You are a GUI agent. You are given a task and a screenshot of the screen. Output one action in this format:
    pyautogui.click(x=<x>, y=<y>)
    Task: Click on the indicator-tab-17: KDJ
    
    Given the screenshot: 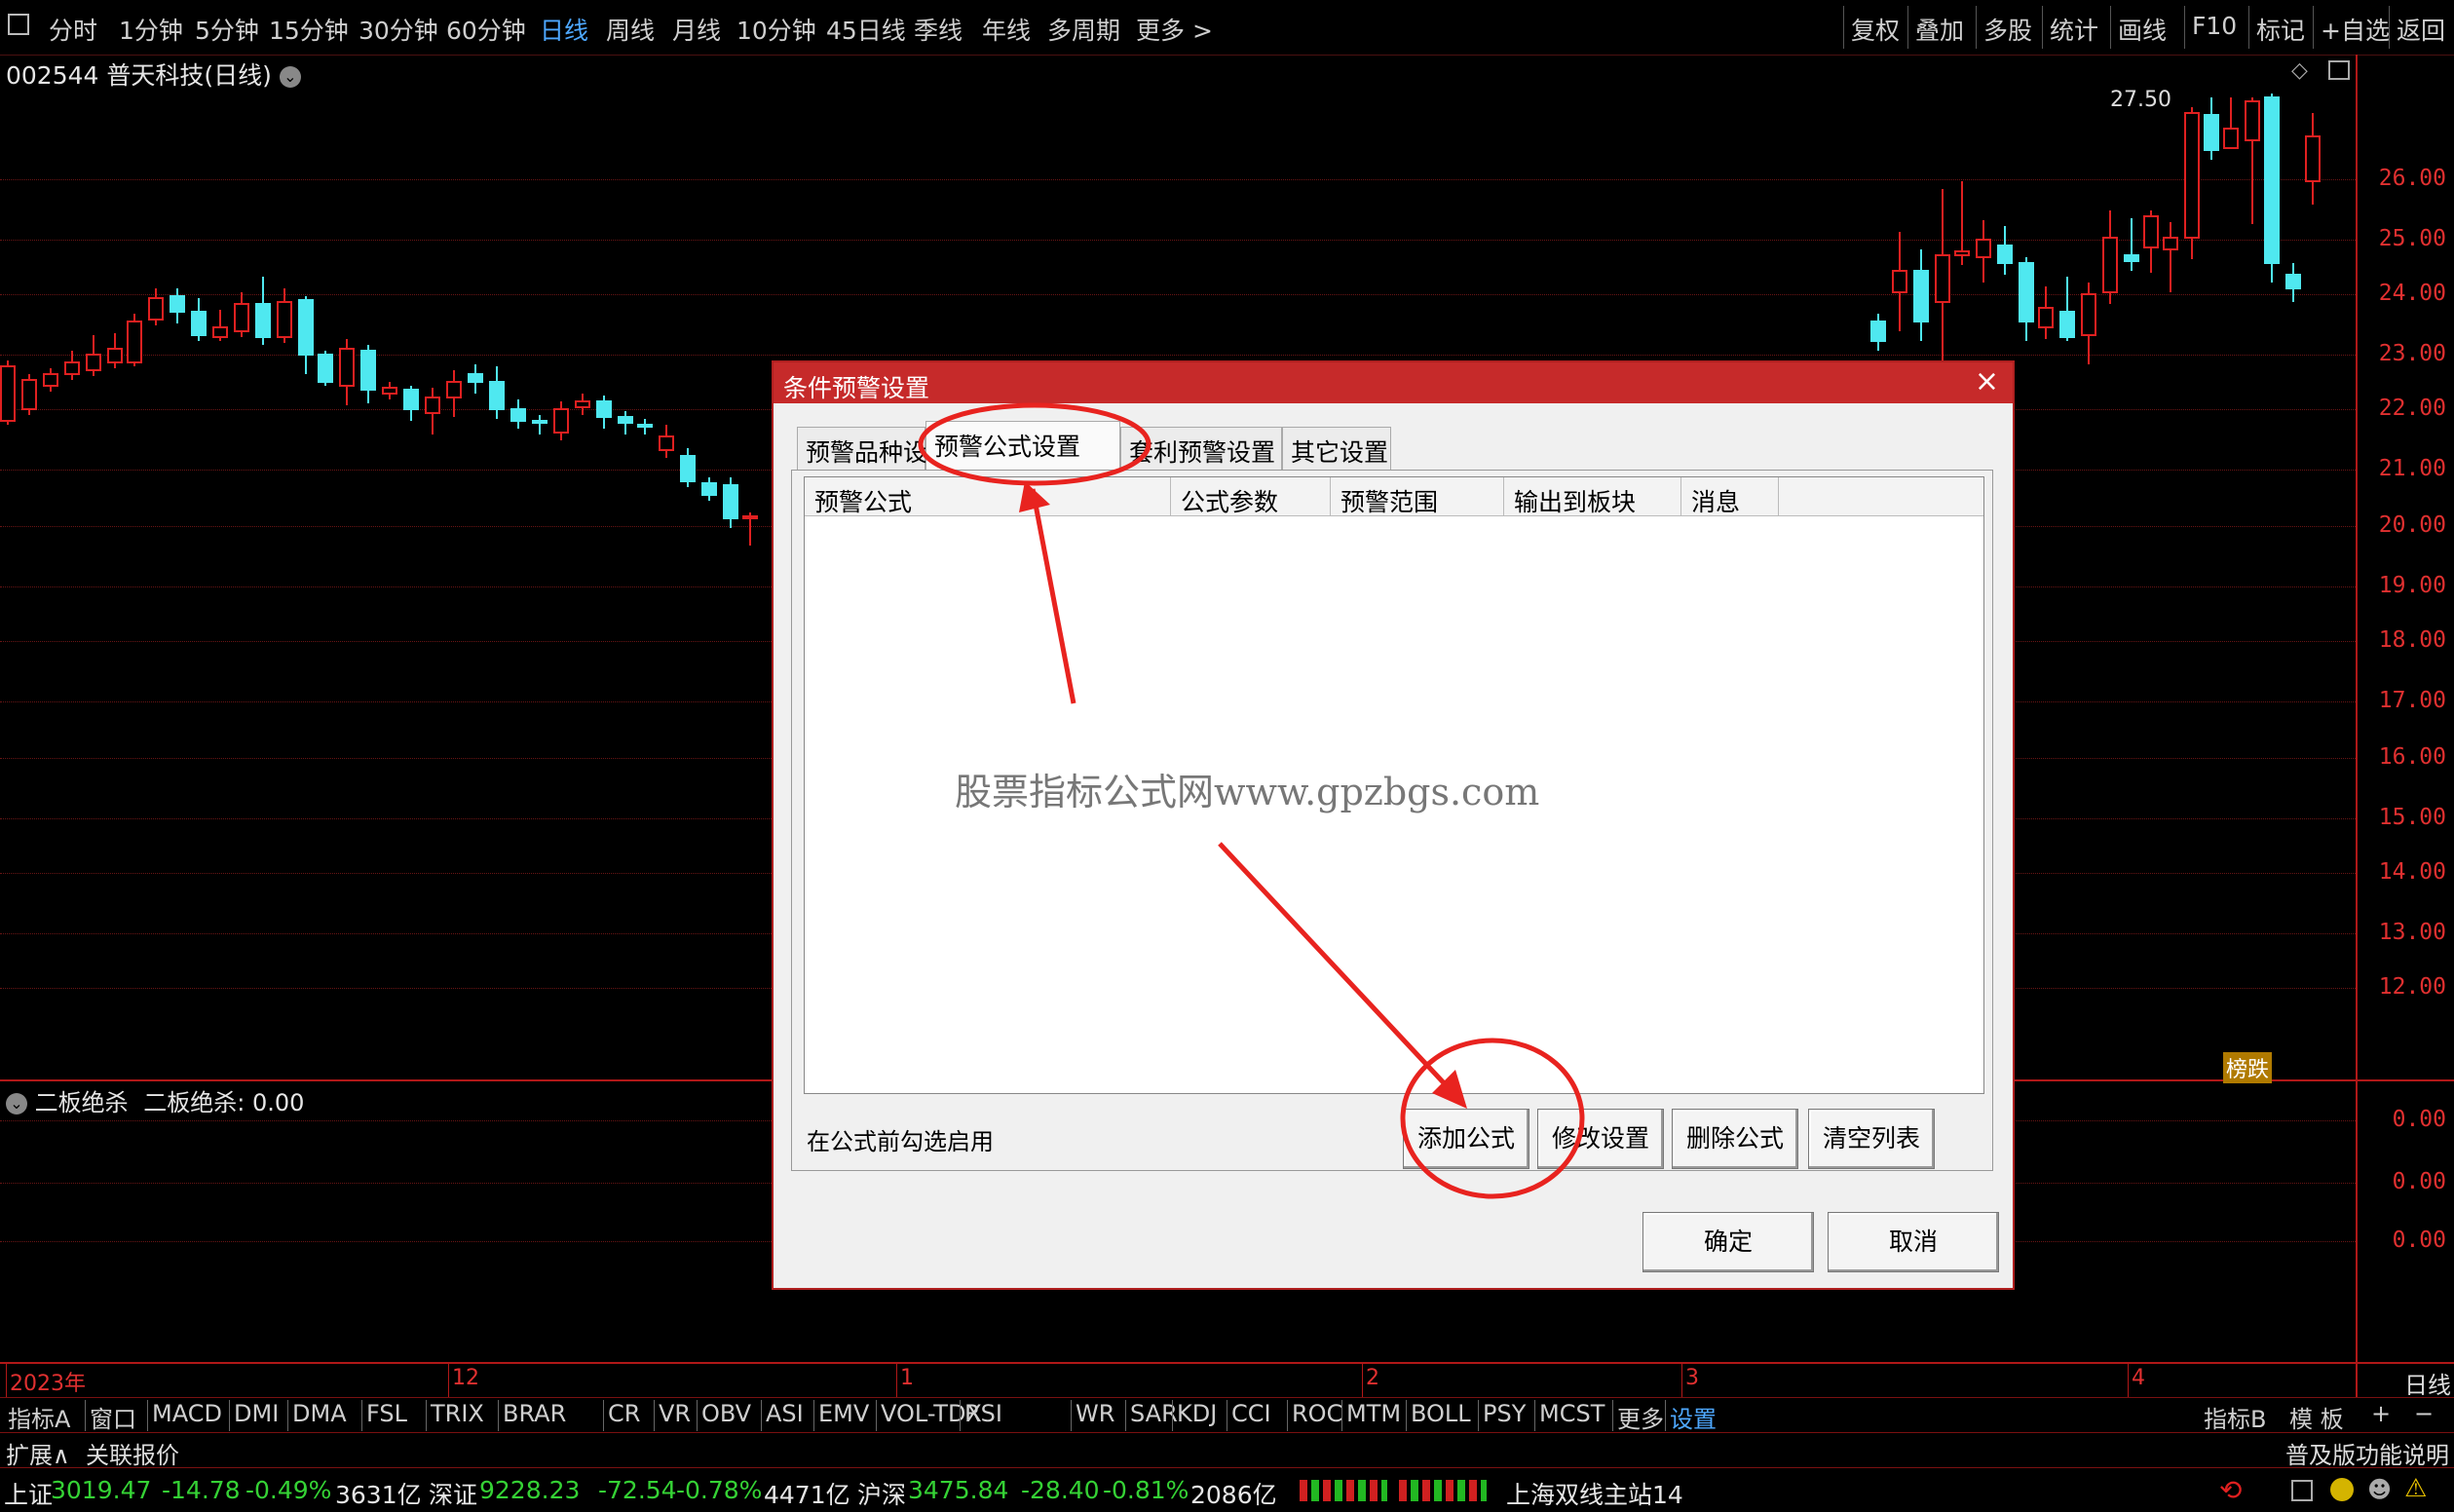 What is the action you would take?
    pyautogui.click(x=1197, y=1414)
    